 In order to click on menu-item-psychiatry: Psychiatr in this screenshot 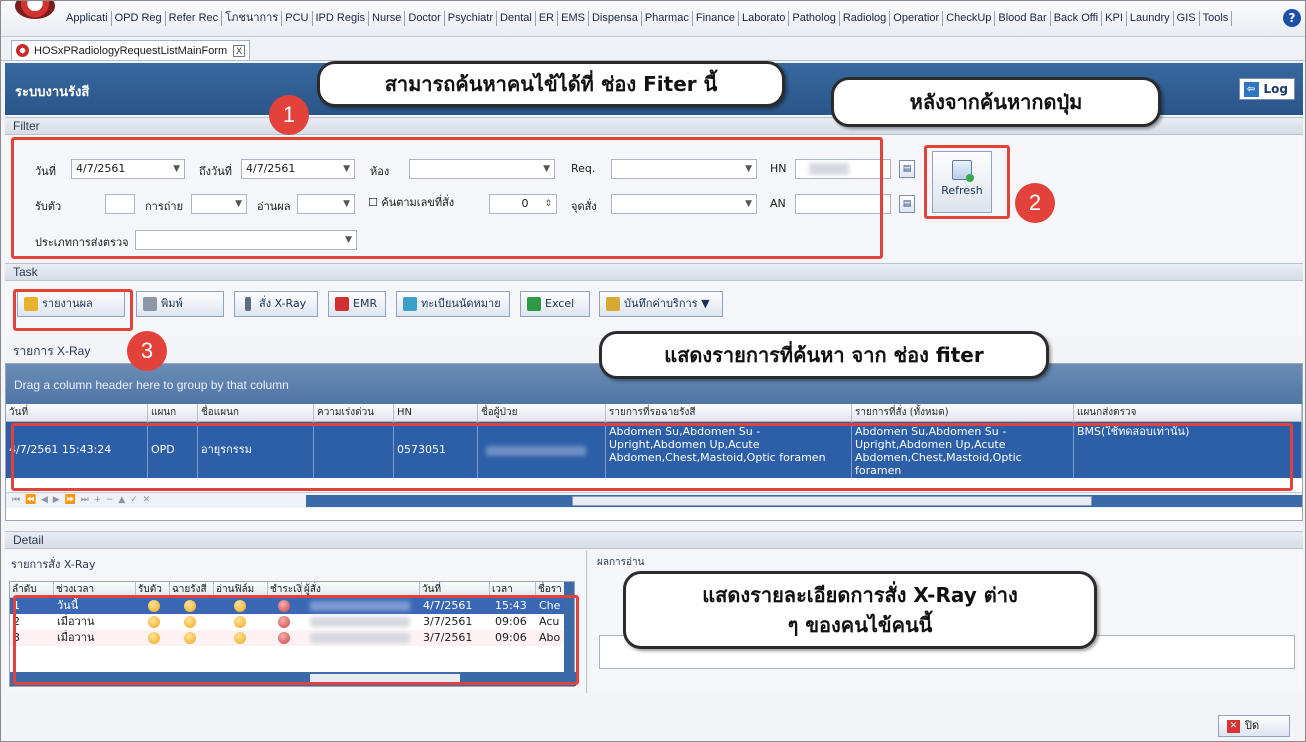, I will do `click(471, 18)`.